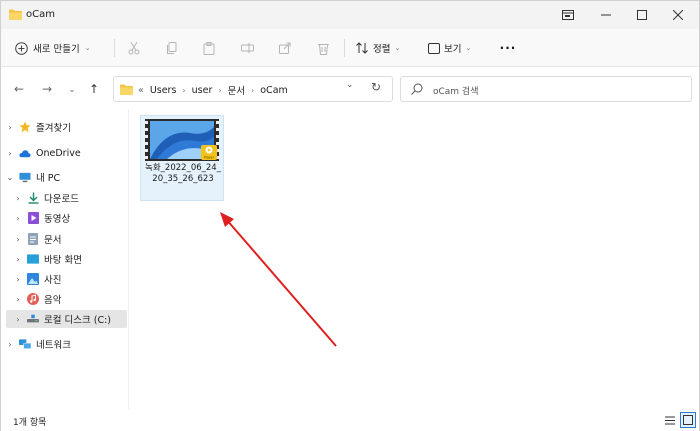 This screenshot has width=700, height=431. I want to click on delete-button, so click(323, 48).